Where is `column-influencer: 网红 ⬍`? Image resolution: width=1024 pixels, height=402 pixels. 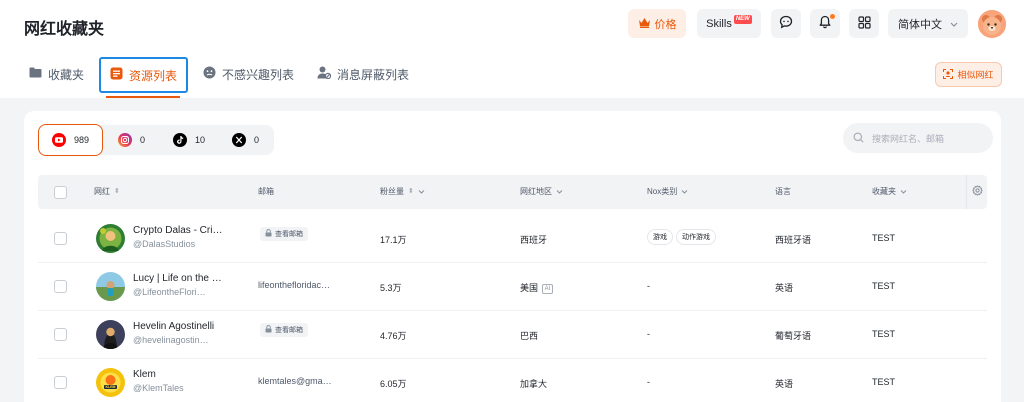 column-influencer: 网红 ⬍ is located at coordinates (107, 191).